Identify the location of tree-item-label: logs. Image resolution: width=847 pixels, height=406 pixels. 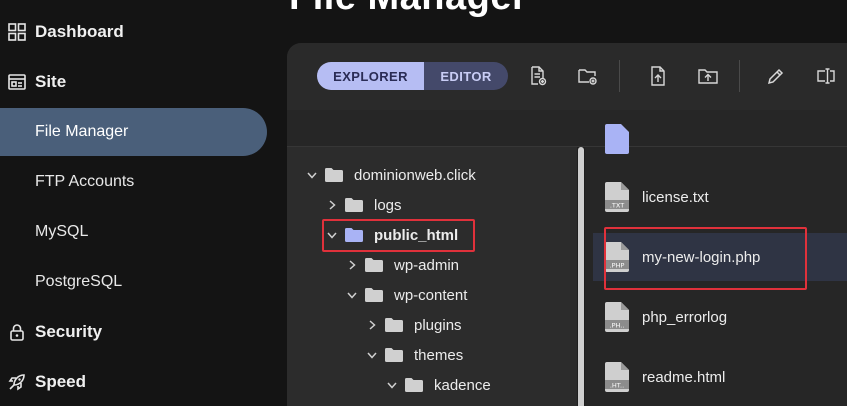
(388, 205).